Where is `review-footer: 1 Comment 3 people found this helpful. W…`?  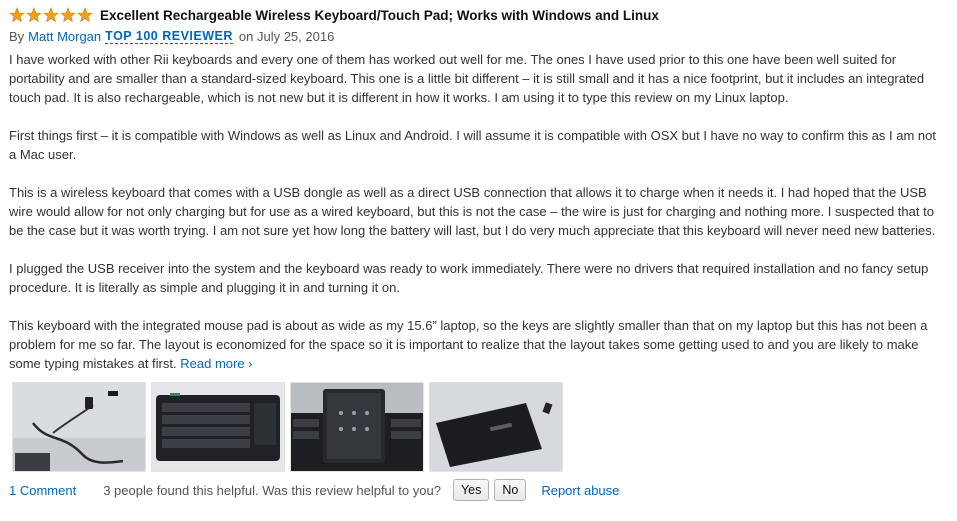
review-footer: 1 Comment 3 people found this helpful. W… is located at coordinates (478, 490).